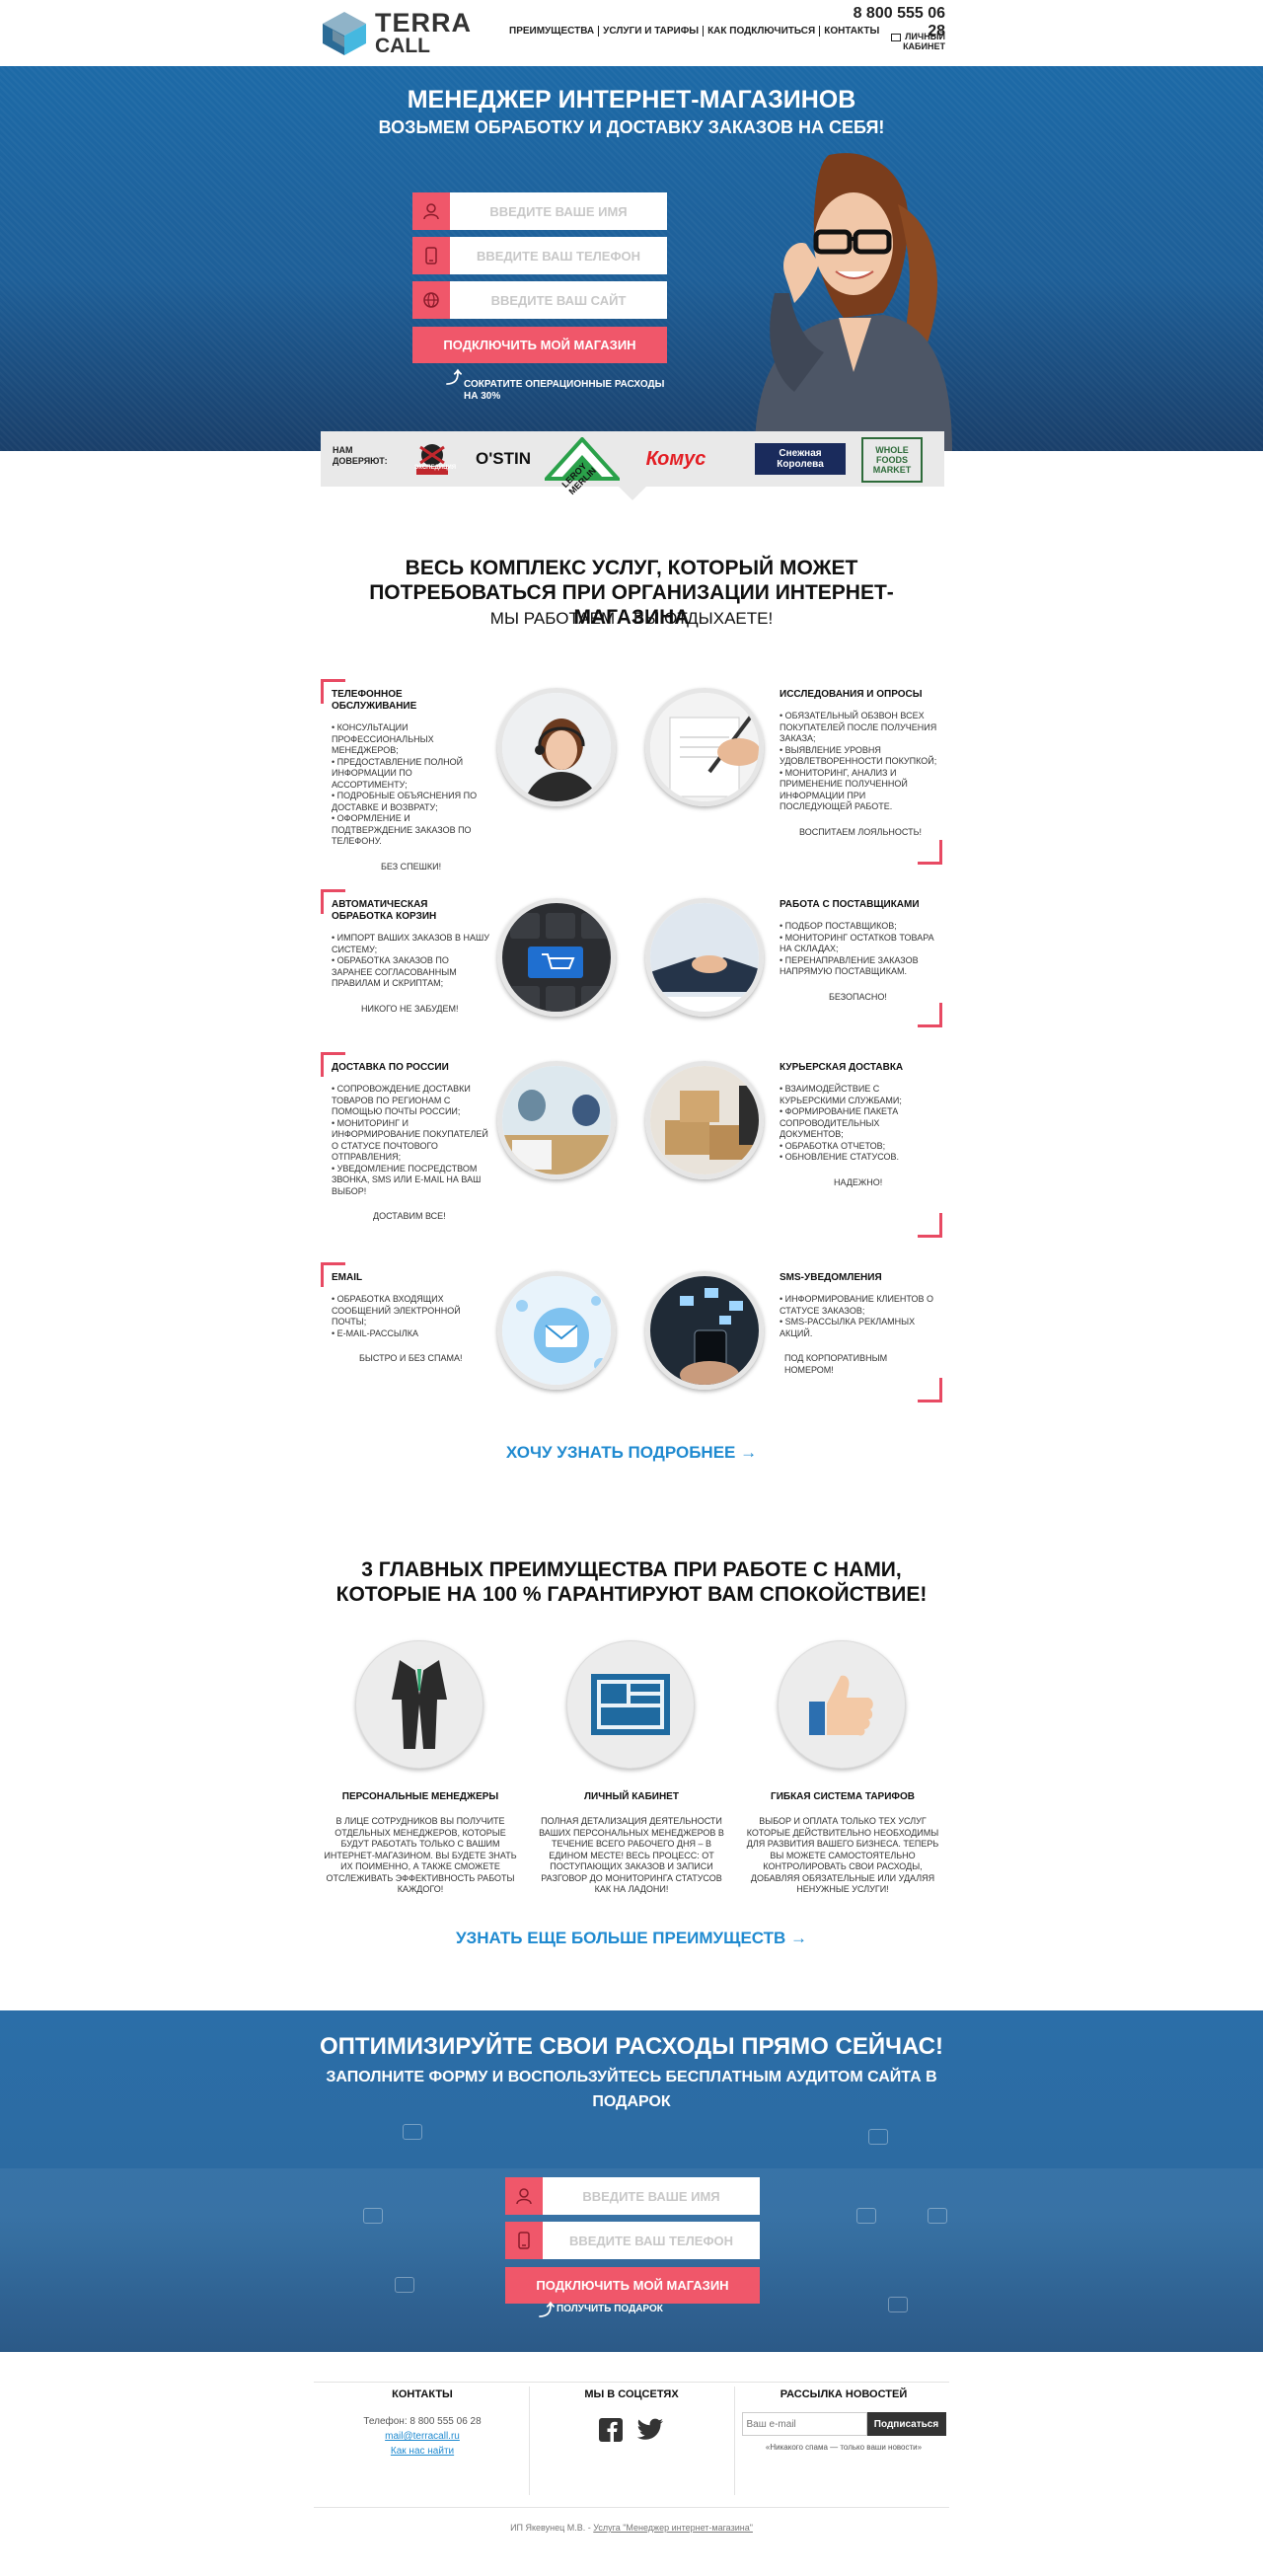 This screenshot has width=1263, height=2576. I want to click on cta-note-text: ПОЛУЧИТЬ ПОДАРОК, so click(610, 2309).